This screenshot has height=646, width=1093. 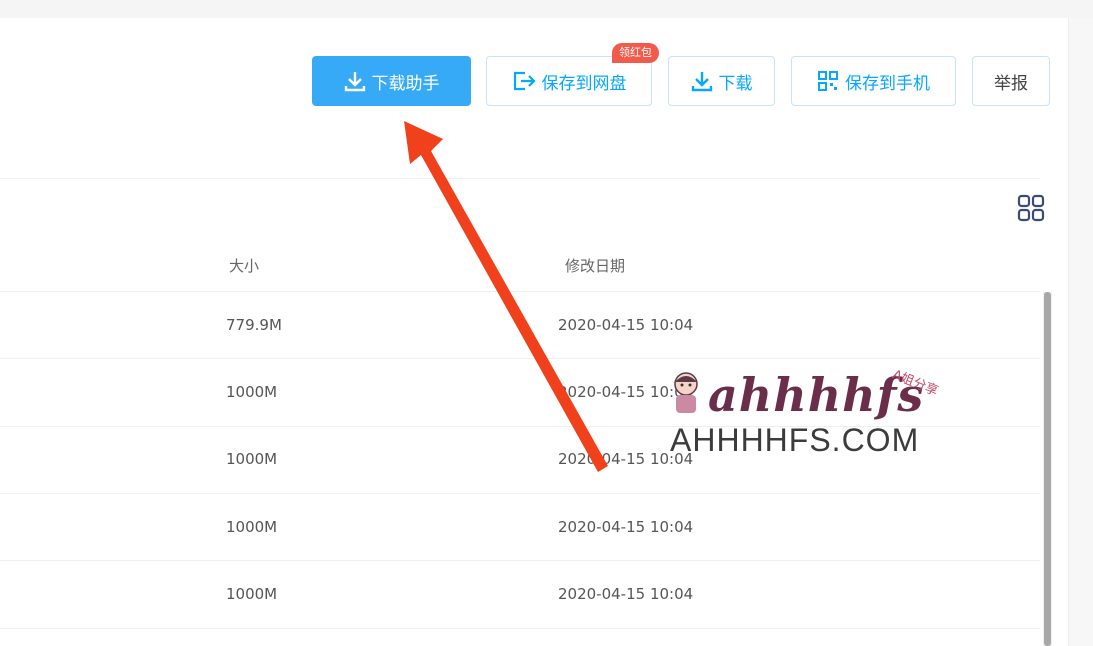 I want to click on annotation-arrow, so click(x=506, y=296).